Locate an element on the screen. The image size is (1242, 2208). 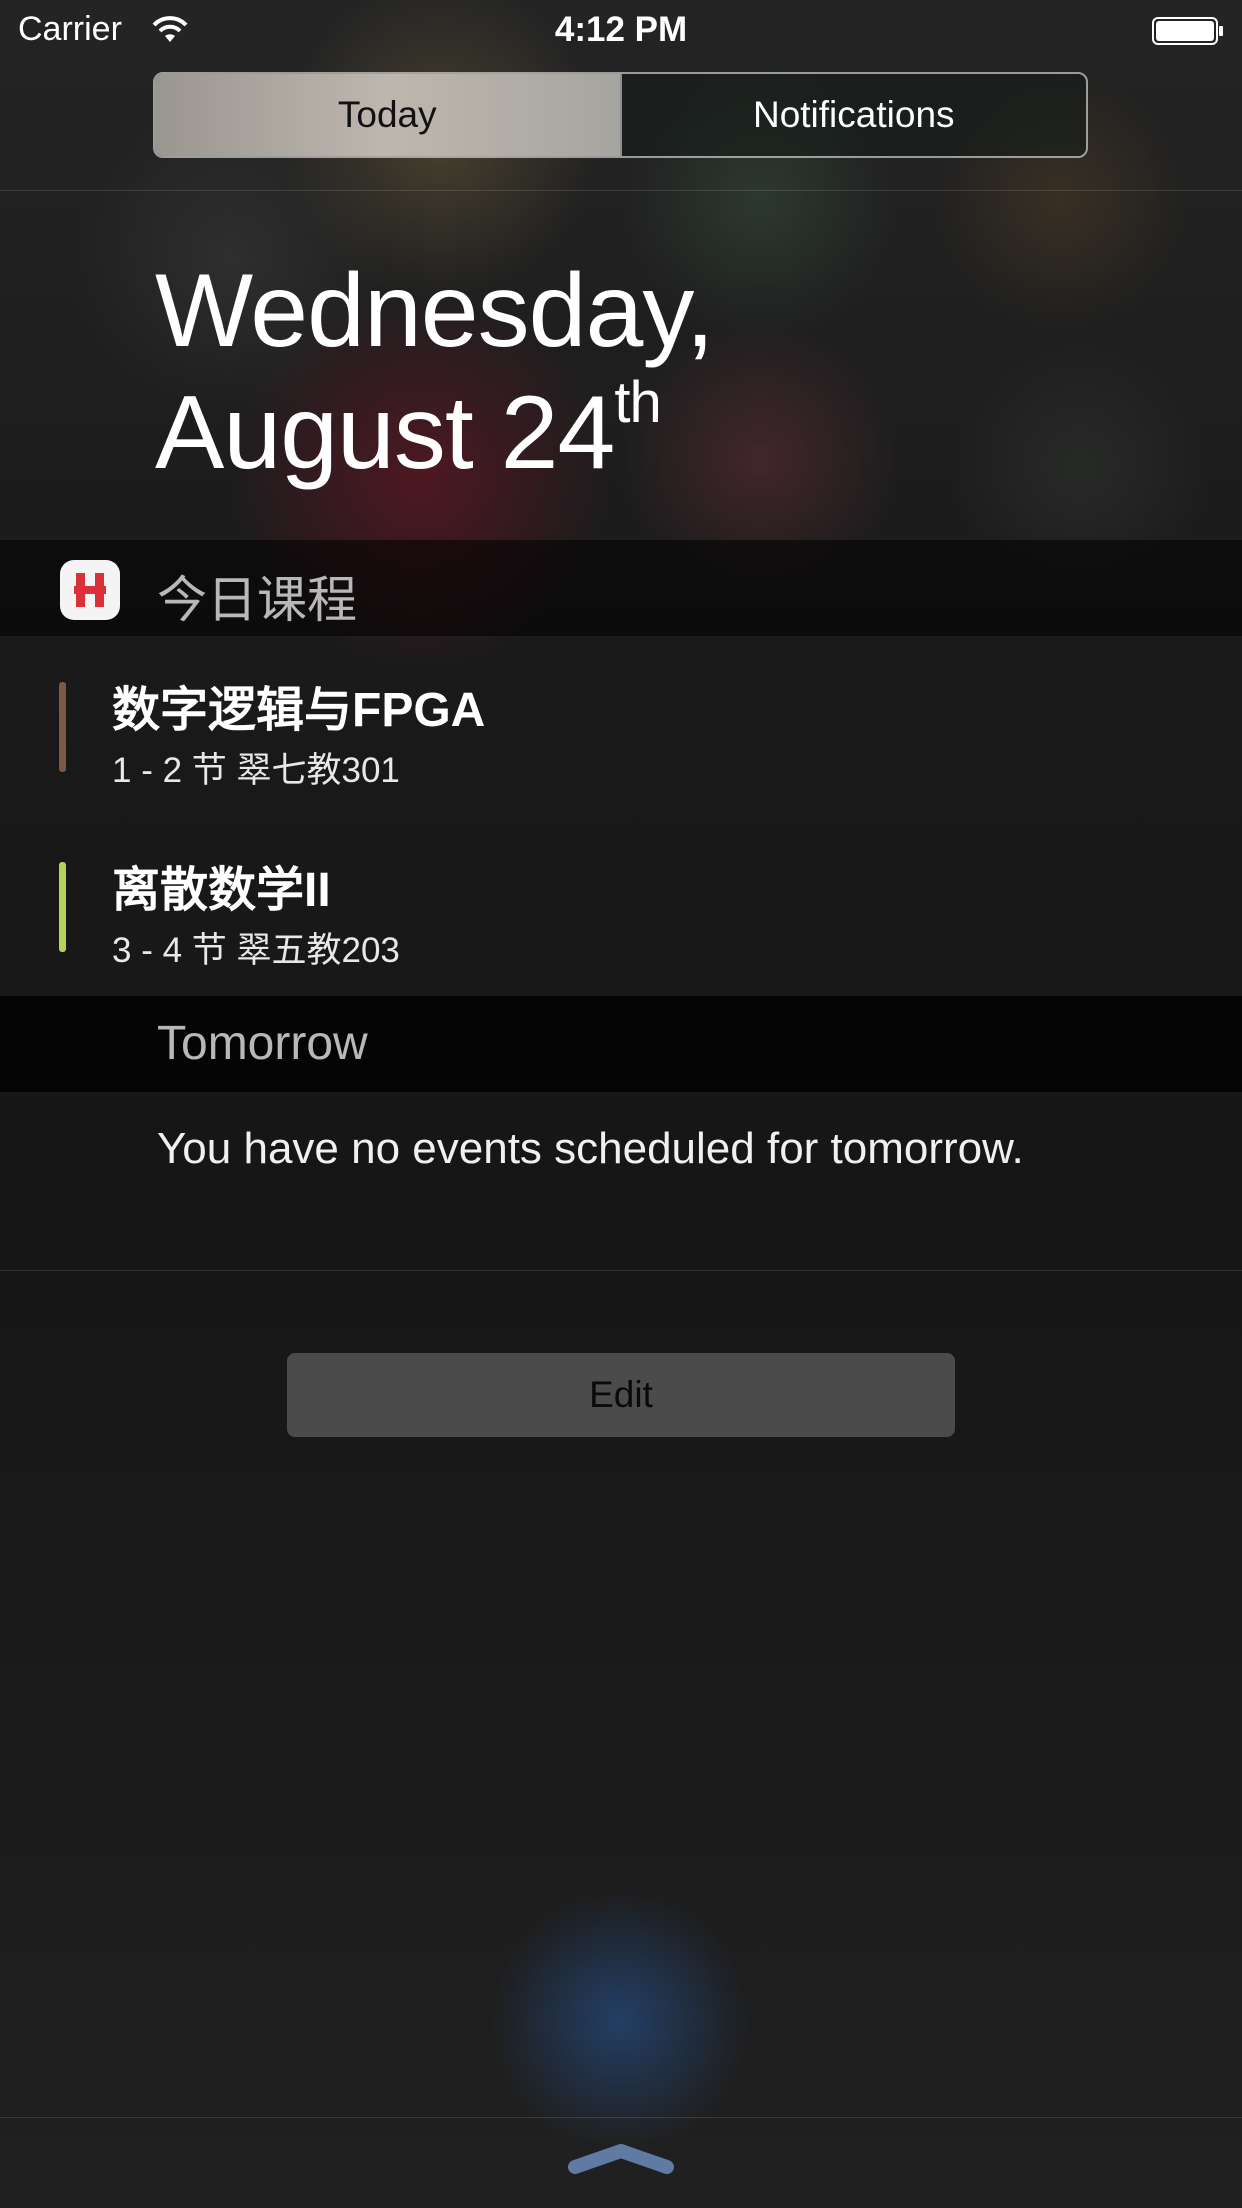
status-bar: Carrier 4:12 PM is located at coordinates (621, 30).